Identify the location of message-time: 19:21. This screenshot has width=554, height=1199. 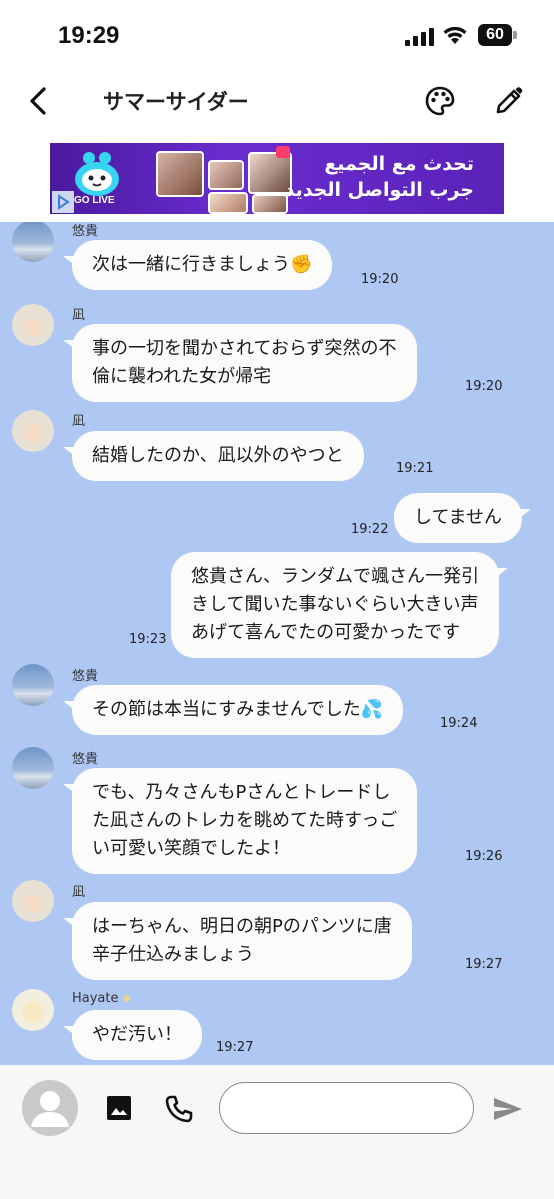
(415, 468).